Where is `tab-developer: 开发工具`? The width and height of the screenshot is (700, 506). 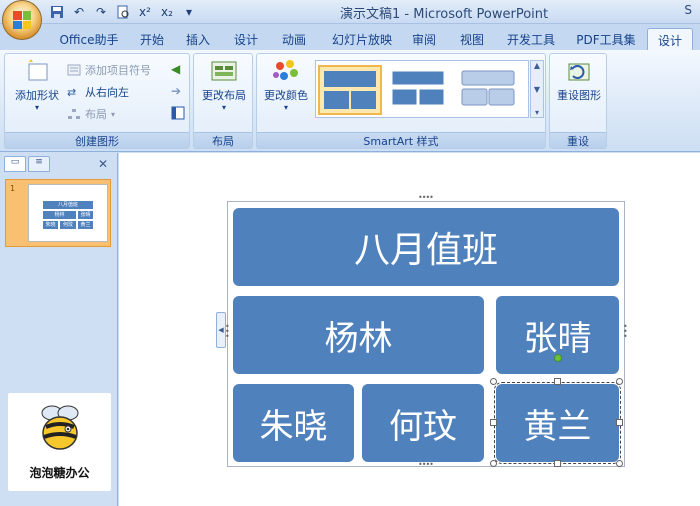 tab-developer: 开发工具 is located at coordinates (531, 39).